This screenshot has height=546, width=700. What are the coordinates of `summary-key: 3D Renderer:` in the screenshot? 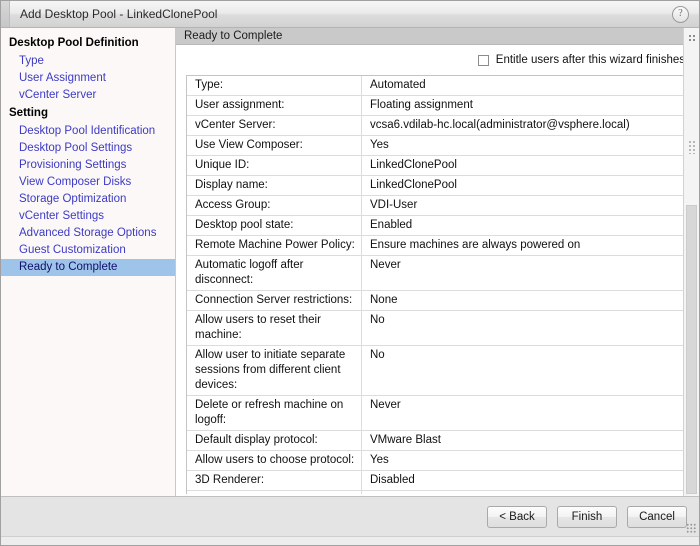 It's located at (274, 480).